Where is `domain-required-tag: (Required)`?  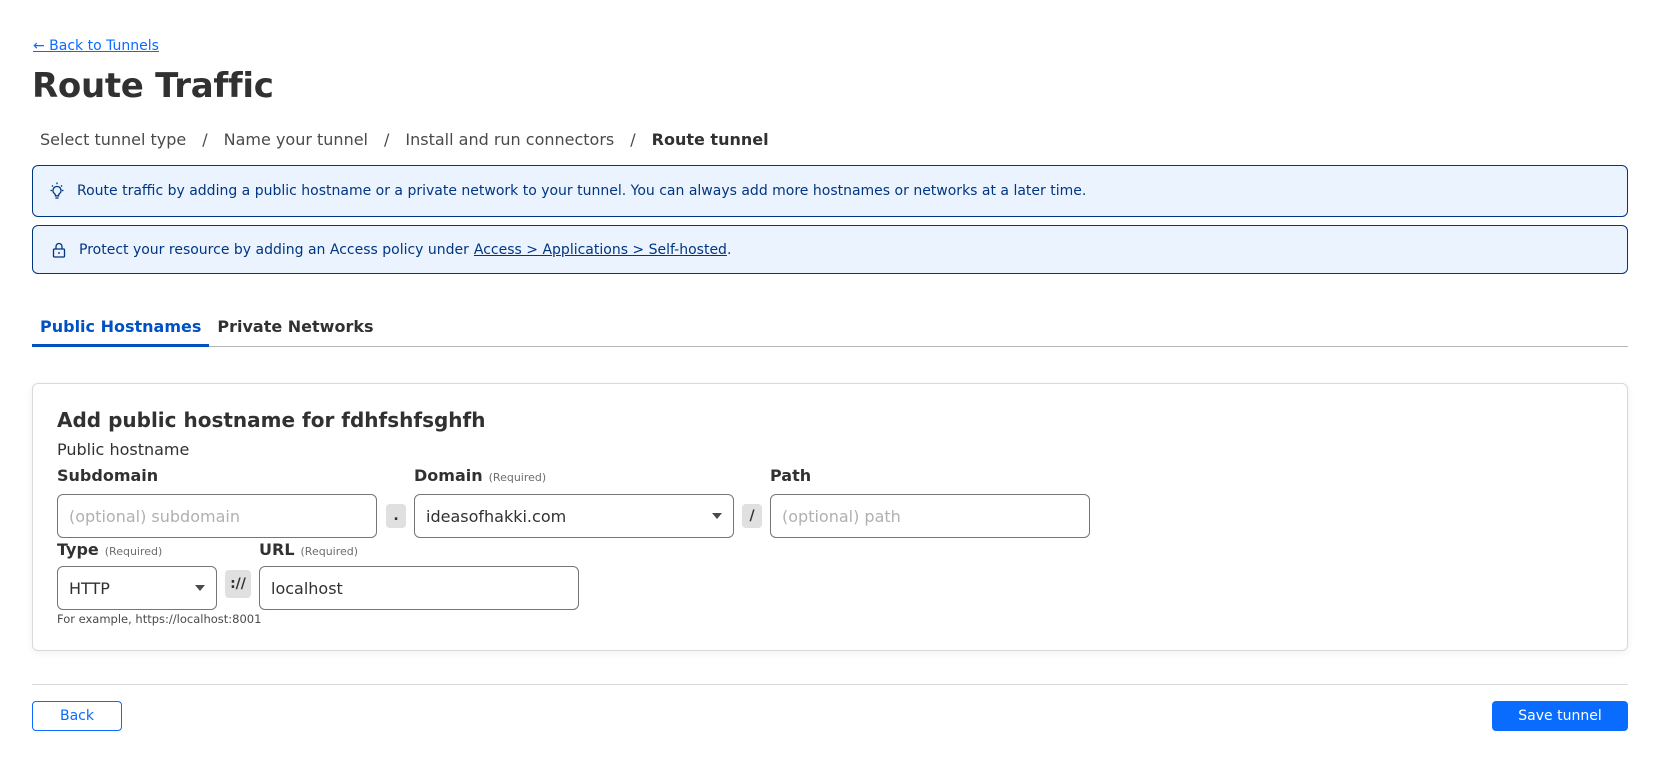
domain-required-tag: (Required) is located at coordinates (517, 477).